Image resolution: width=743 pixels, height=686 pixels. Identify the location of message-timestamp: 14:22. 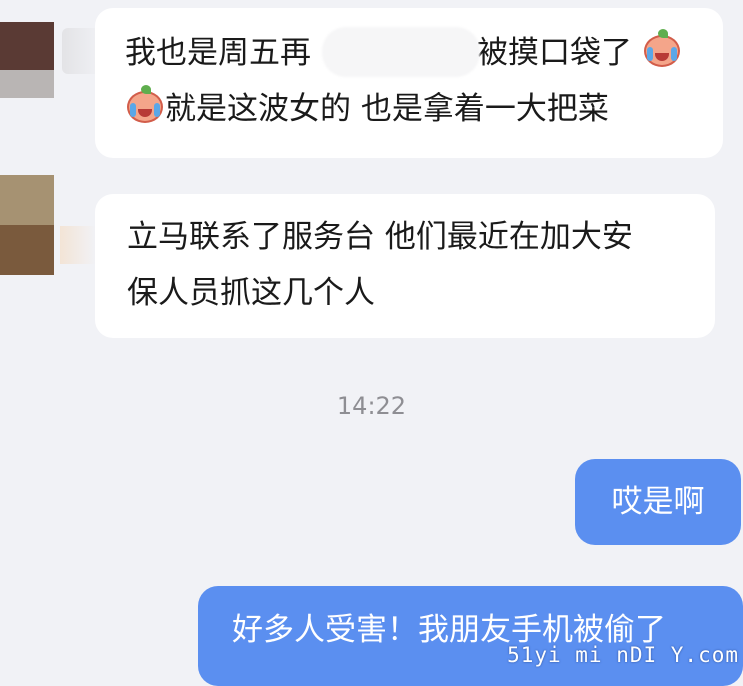
(371, 406).